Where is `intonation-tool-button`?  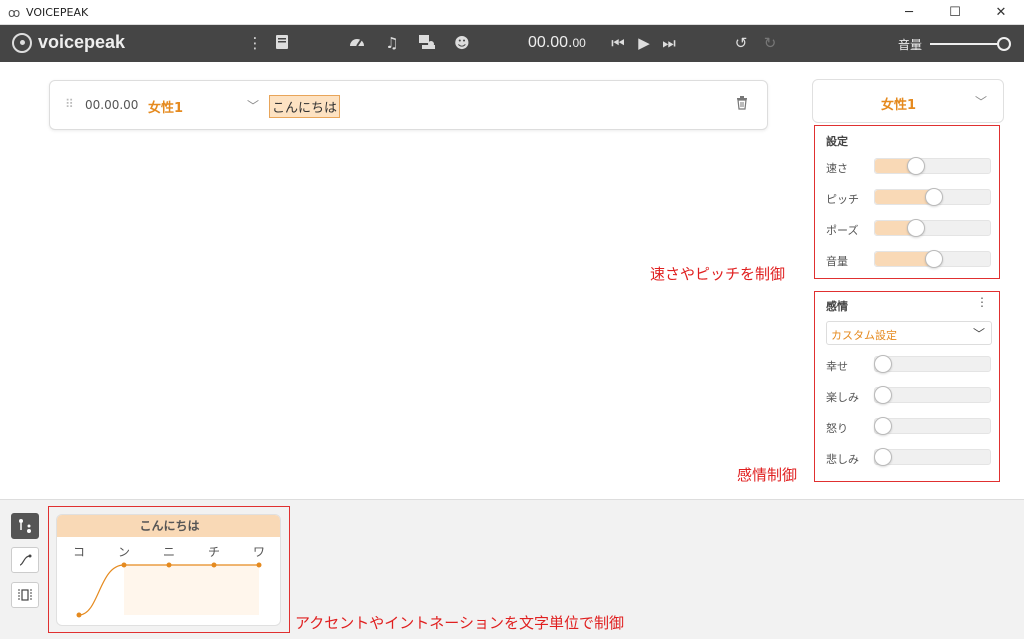
intonation-tool-button is located at coordinates (25, 560).